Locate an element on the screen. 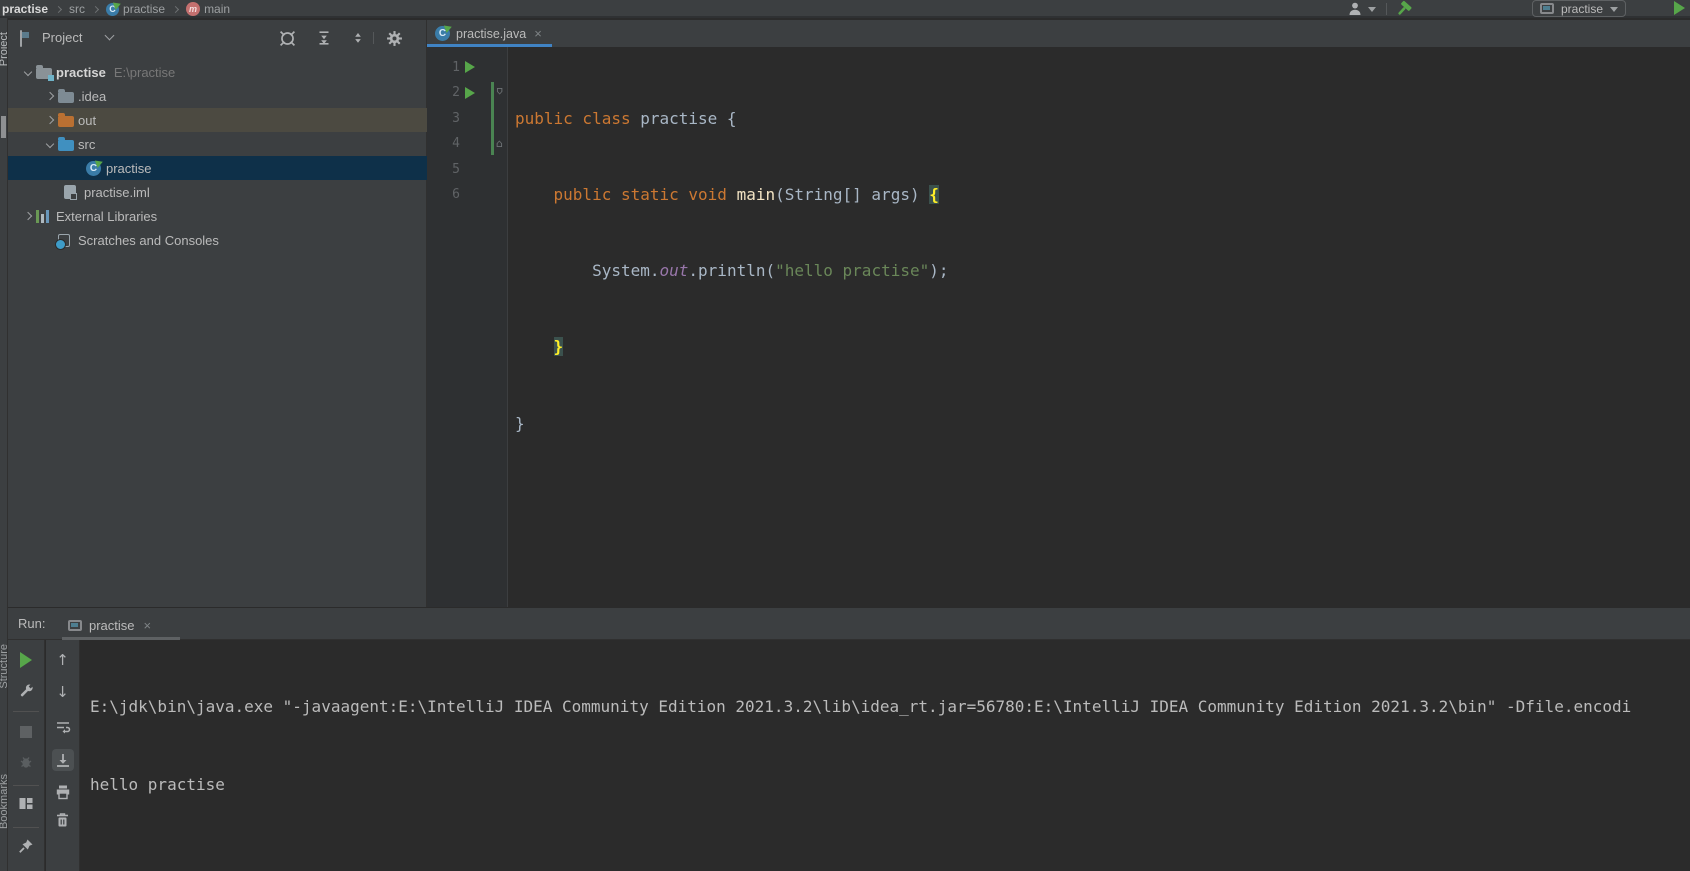 This screenshot has width=1690, height=871. code-line-1: public class practise { is located at coordinates (626, 118).